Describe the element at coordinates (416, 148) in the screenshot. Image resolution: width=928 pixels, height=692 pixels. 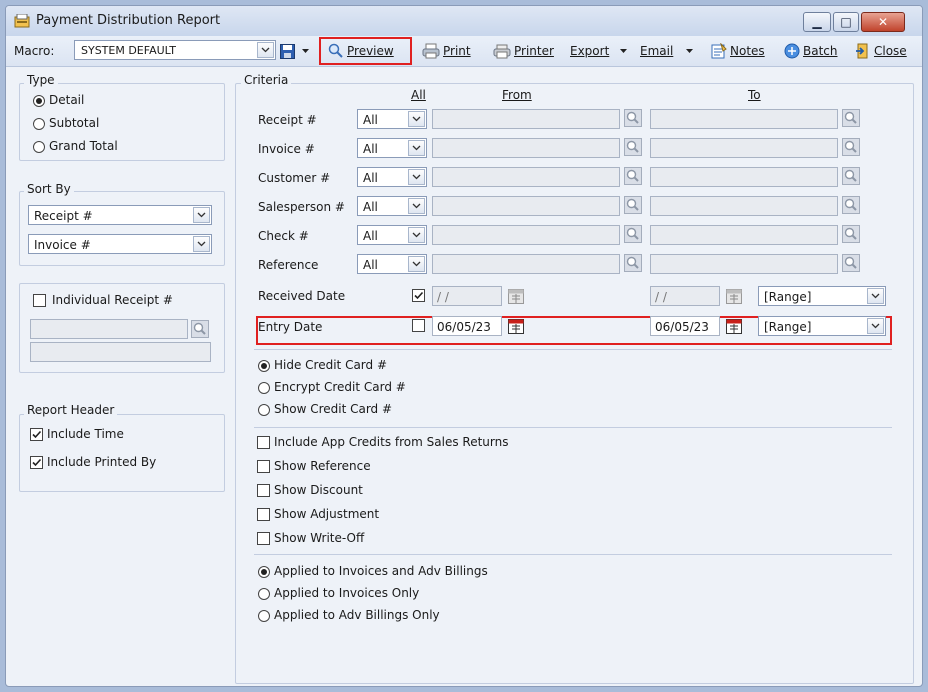
I see `criteria-invoice-mode-arrow` at that location.